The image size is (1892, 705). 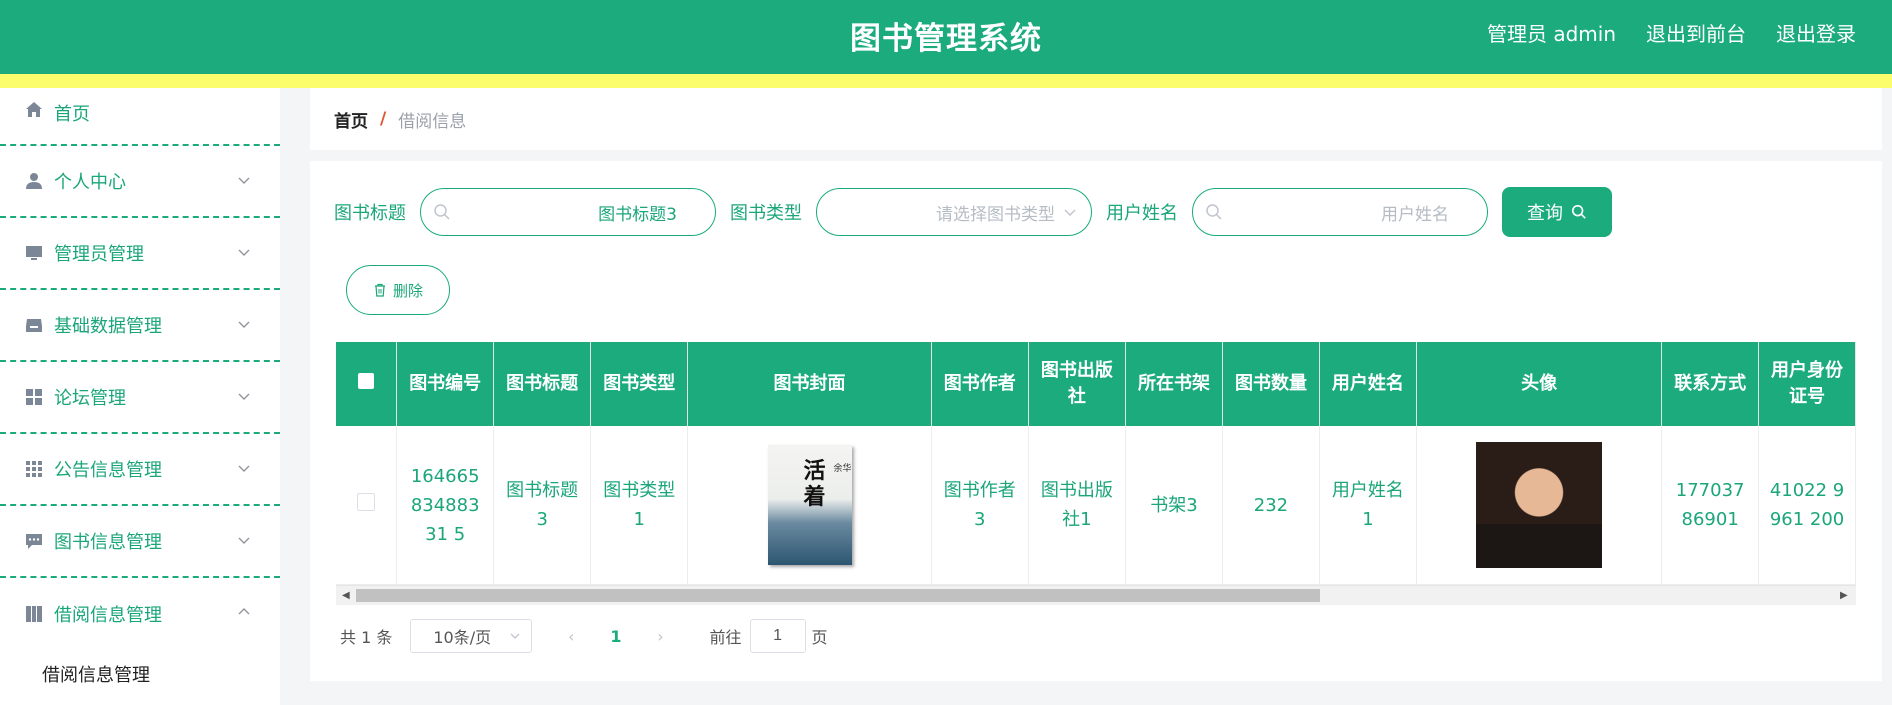 I want to click on breadcrumb: 首页 / 借阅信息, so click(x=1096, y=119).